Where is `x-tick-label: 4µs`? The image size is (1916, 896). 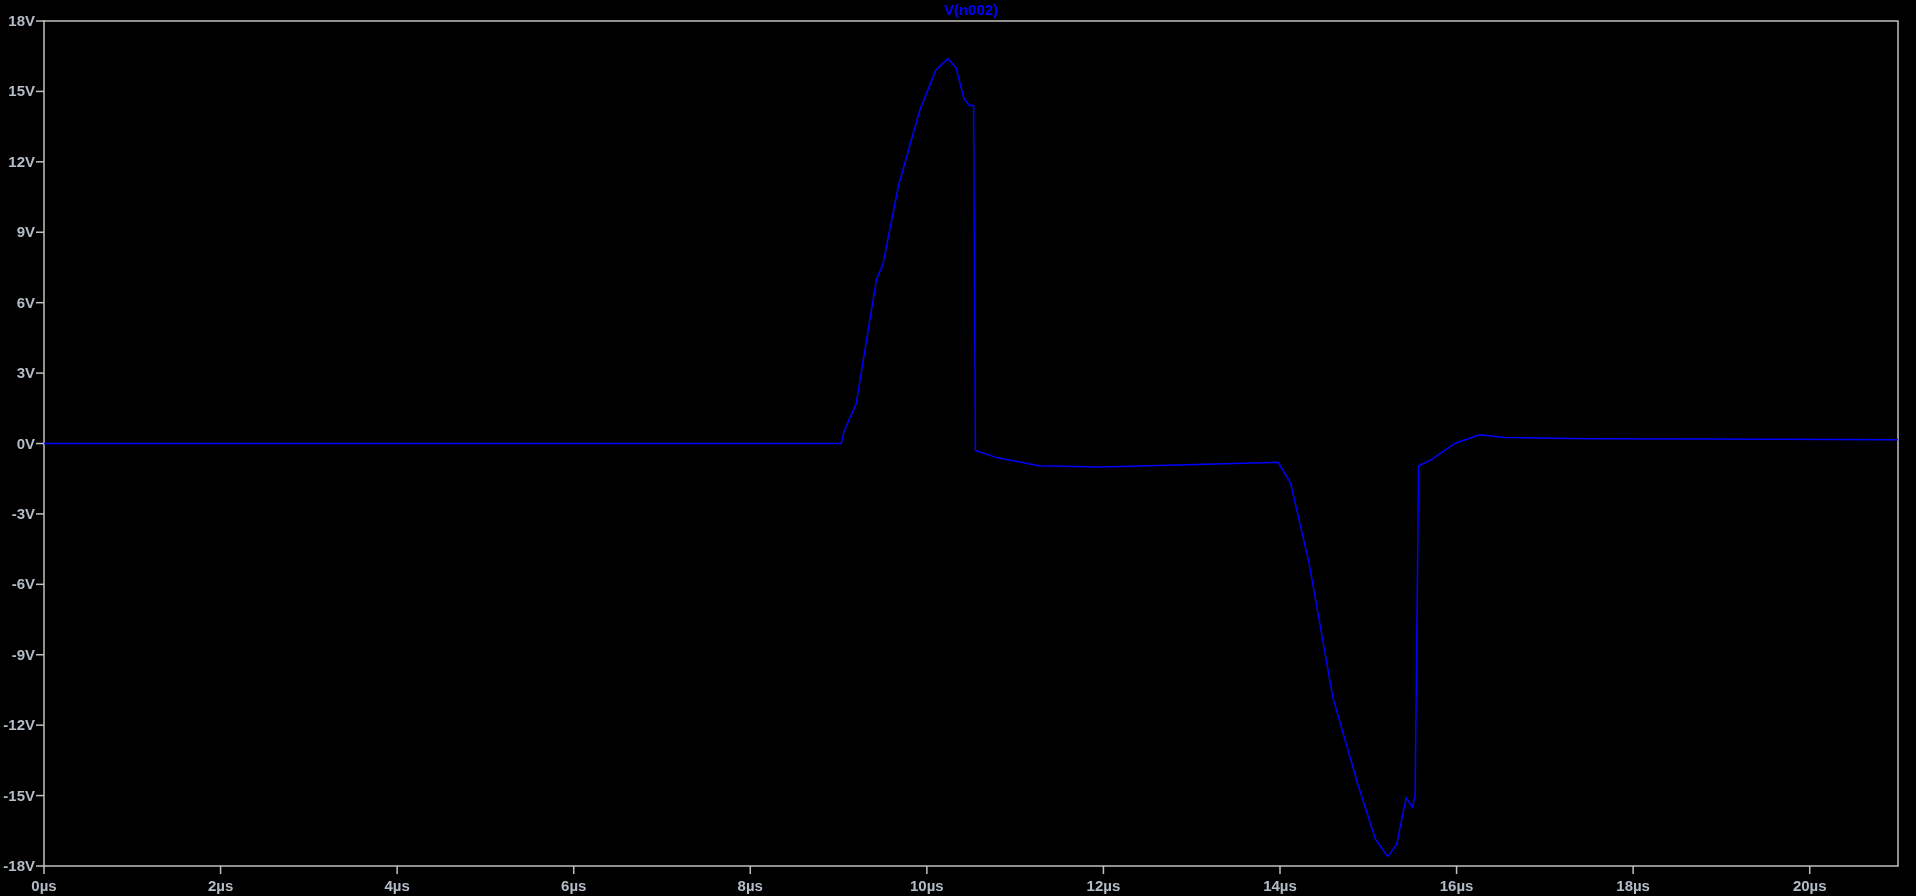 x-tick-label: 4µs is located at coordinates (397, 885).